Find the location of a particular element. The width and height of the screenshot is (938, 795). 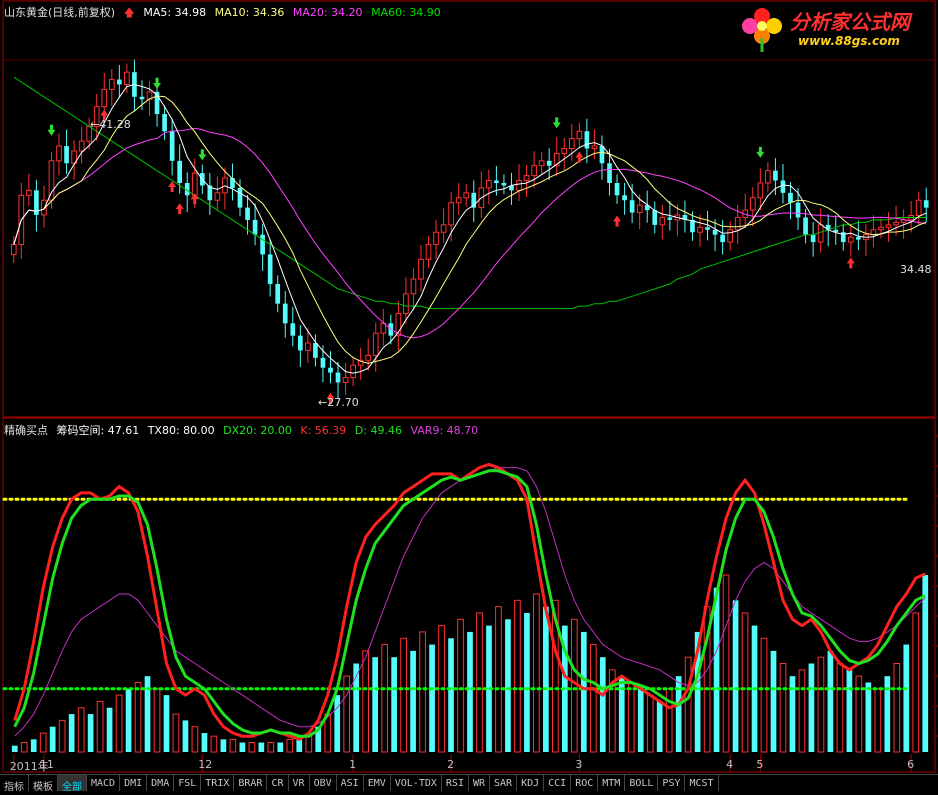

tab-11: OBV is located at coordinates (323, 783).